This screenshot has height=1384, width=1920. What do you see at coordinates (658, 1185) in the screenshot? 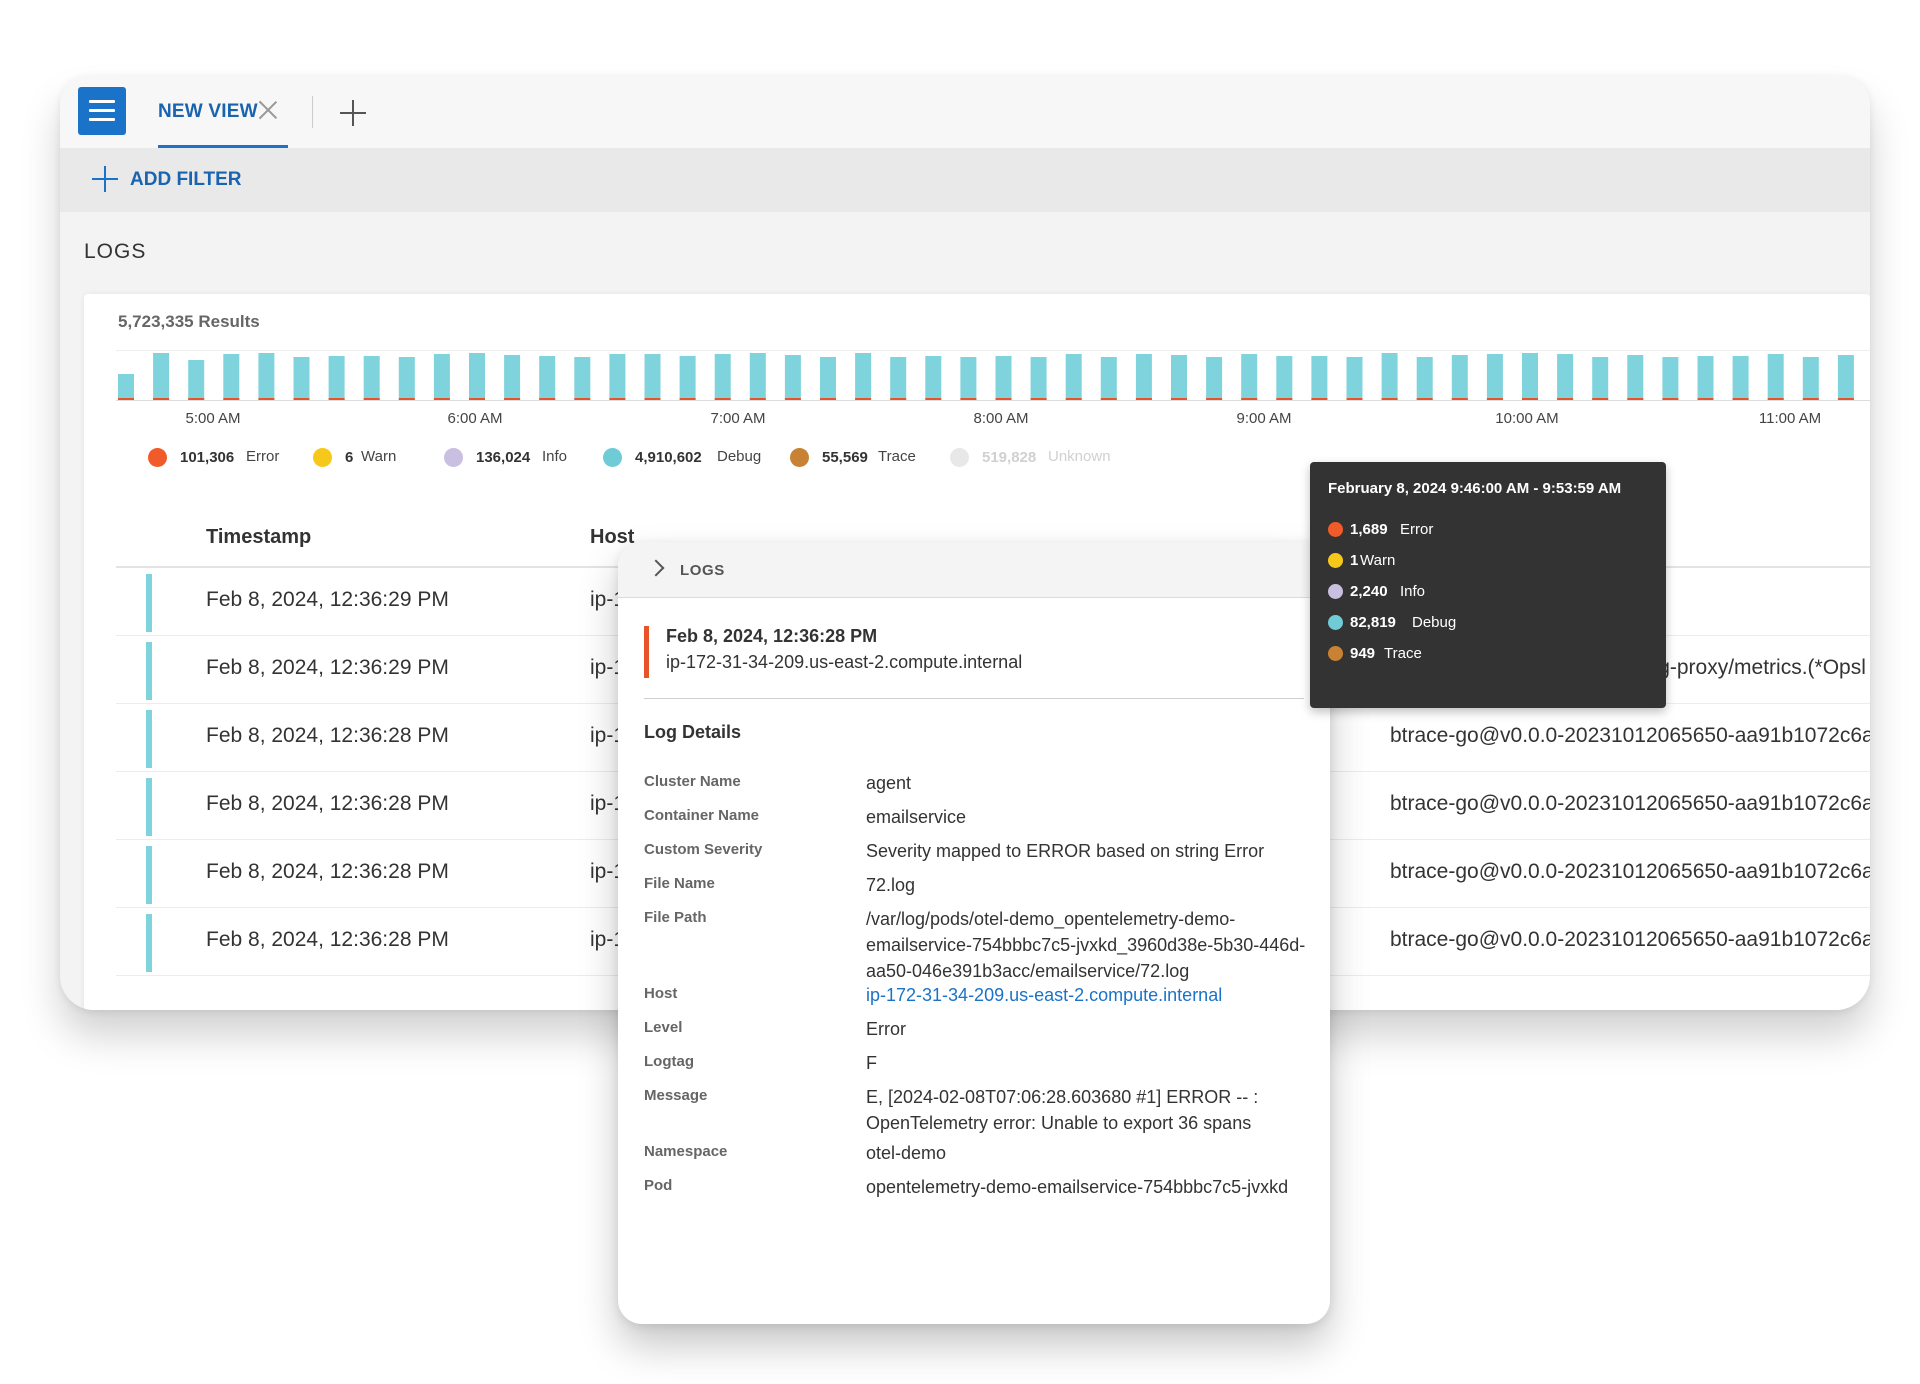
I see `field-label: Pod` at bounding box center [658, 1185].